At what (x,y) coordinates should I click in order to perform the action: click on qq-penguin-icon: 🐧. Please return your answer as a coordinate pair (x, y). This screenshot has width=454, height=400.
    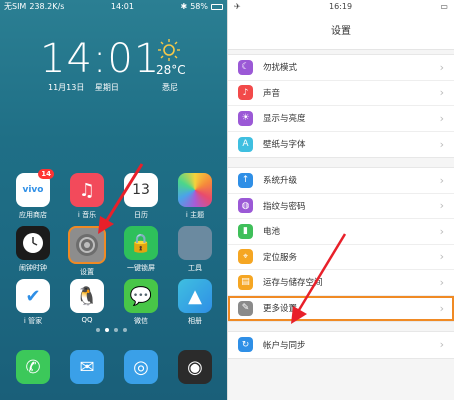
    Looking at the image, I should click on (87, 296).